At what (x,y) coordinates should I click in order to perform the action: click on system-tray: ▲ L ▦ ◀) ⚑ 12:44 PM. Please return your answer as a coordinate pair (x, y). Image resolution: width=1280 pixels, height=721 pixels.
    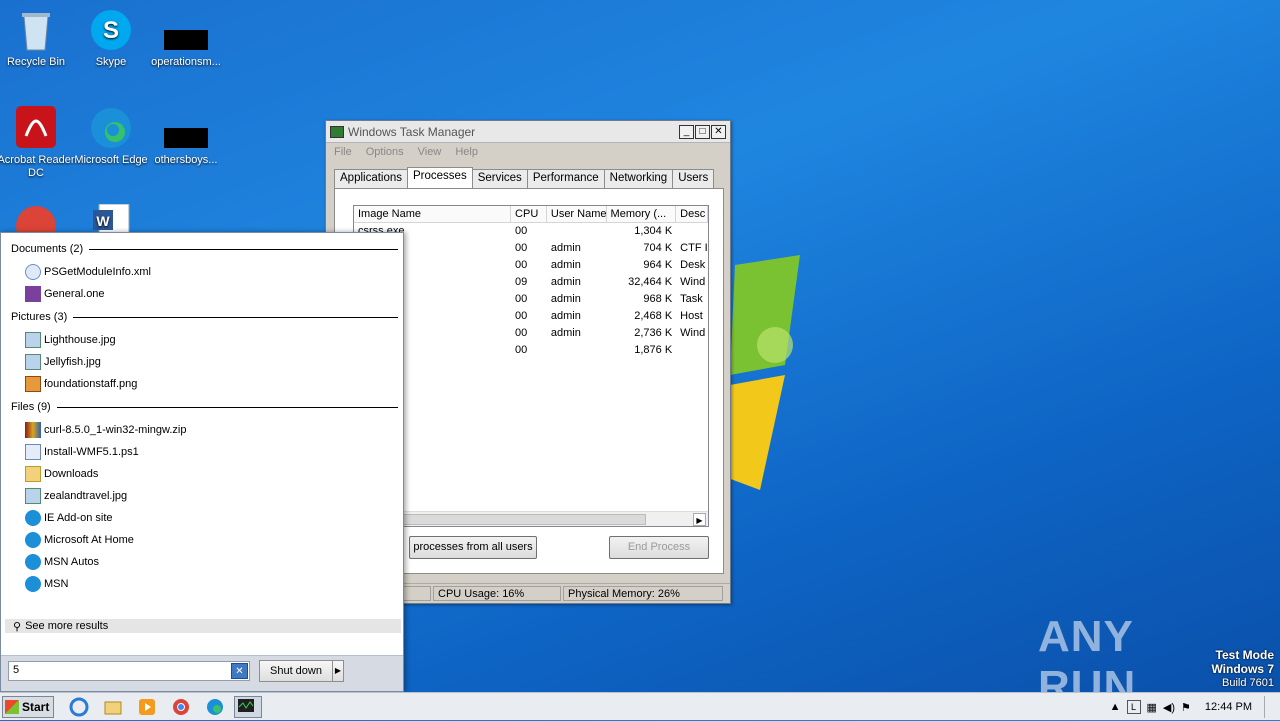
    Looking at the image, I should click on (1195, 707).